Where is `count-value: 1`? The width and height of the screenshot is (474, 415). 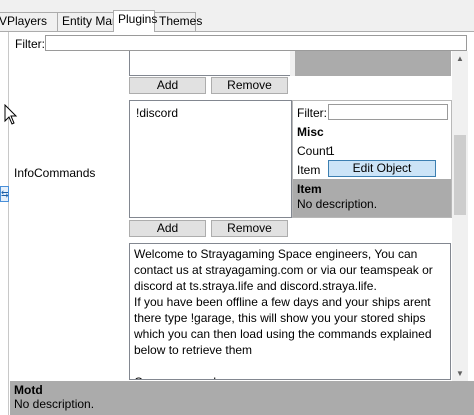
count-value: 1 is located at coordinates (331, 151).